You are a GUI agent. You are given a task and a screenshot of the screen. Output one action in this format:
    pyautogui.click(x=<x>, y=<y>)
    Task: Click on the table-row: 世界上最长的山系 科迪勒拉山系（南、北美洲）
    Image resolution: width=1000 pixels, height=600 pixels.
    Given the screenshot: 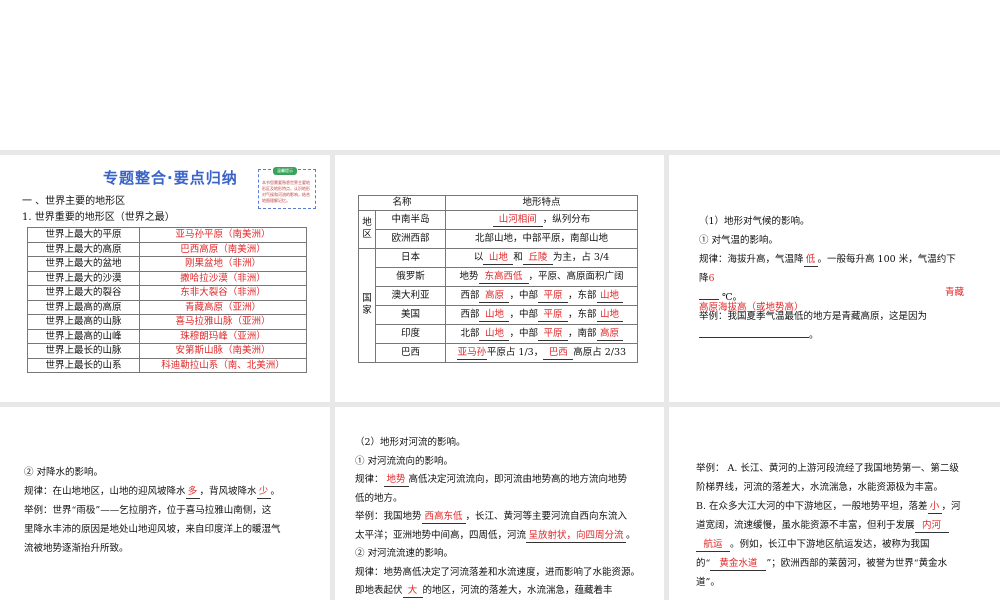 What is the action you would take?
    pyautogui.click(x=167, y=365)
    